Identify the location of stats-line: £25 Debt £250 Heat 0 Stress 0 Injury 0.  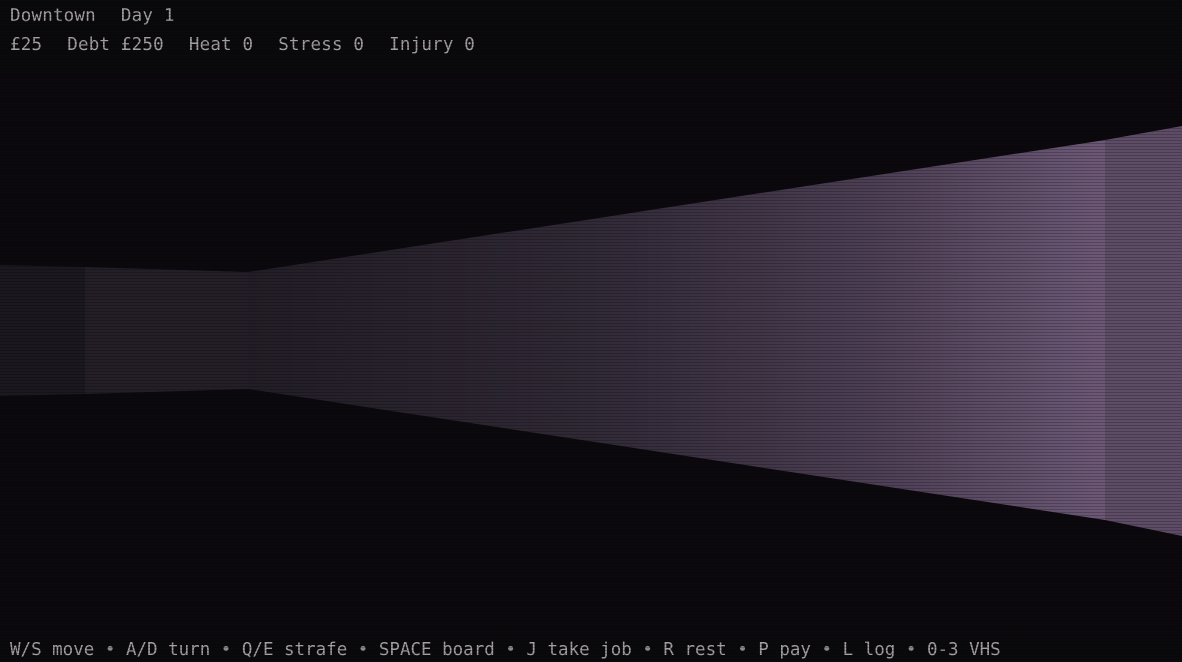
(242, 45).